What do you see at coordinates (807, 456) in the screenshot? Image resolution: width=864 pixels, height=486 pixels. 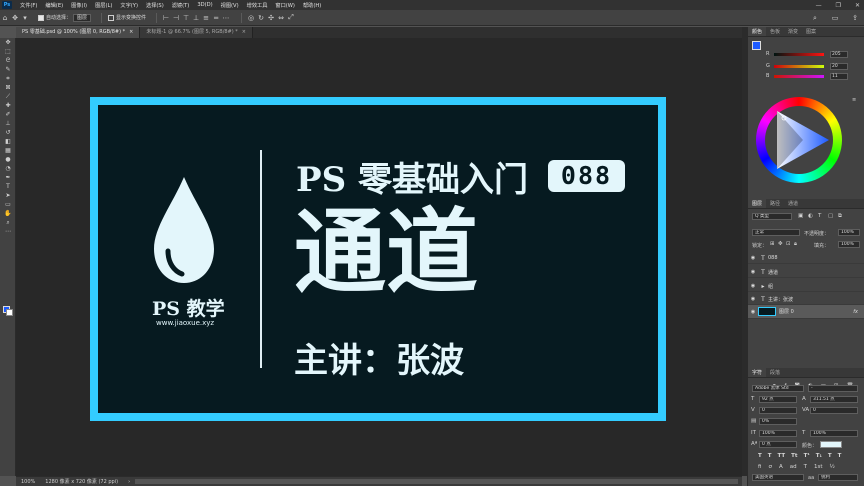 I see `superscript-icon: T¹` at bounding box center [807, 456].